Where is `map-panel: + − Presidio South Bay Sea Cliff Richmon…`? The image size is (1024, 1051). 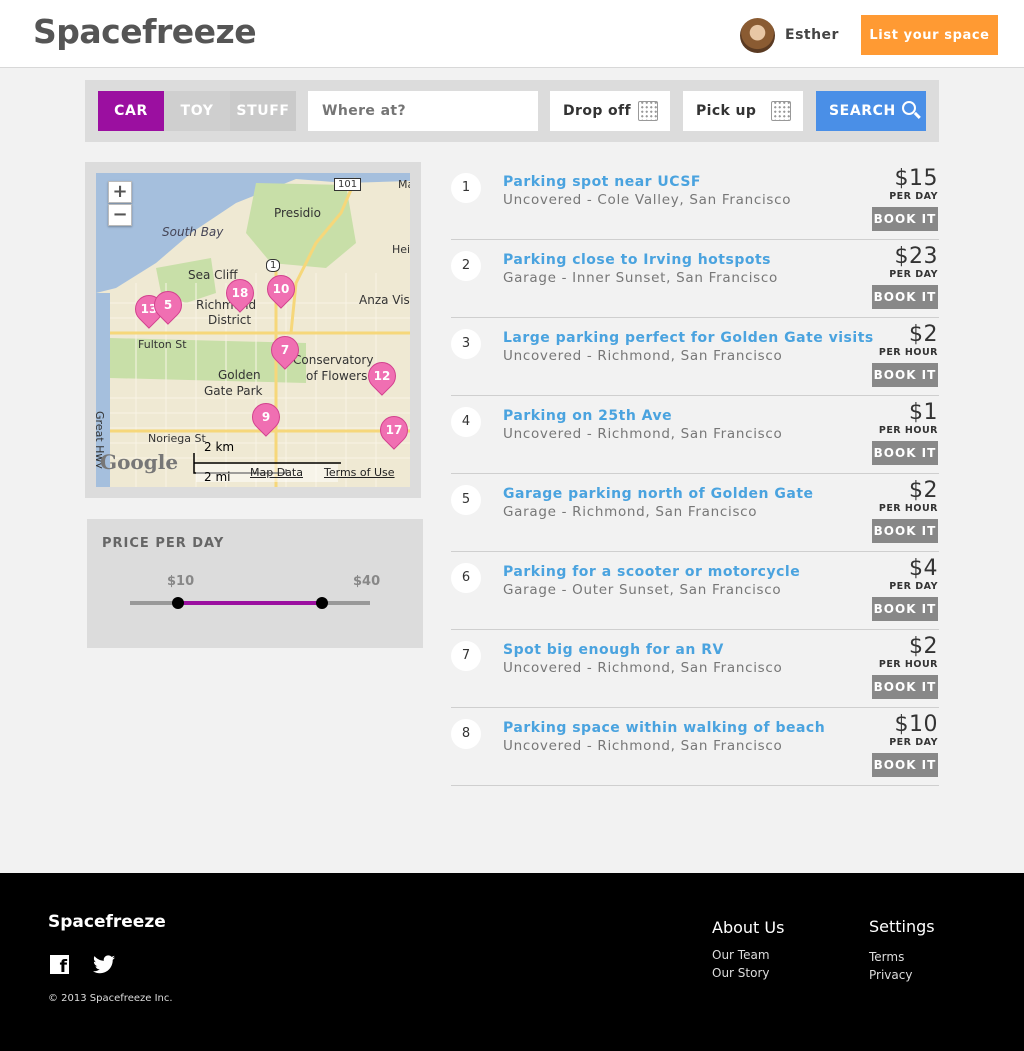 map-panel: + − Presidio South Bay Sea Cliff Richmon… is located at coordinates (253, 330).